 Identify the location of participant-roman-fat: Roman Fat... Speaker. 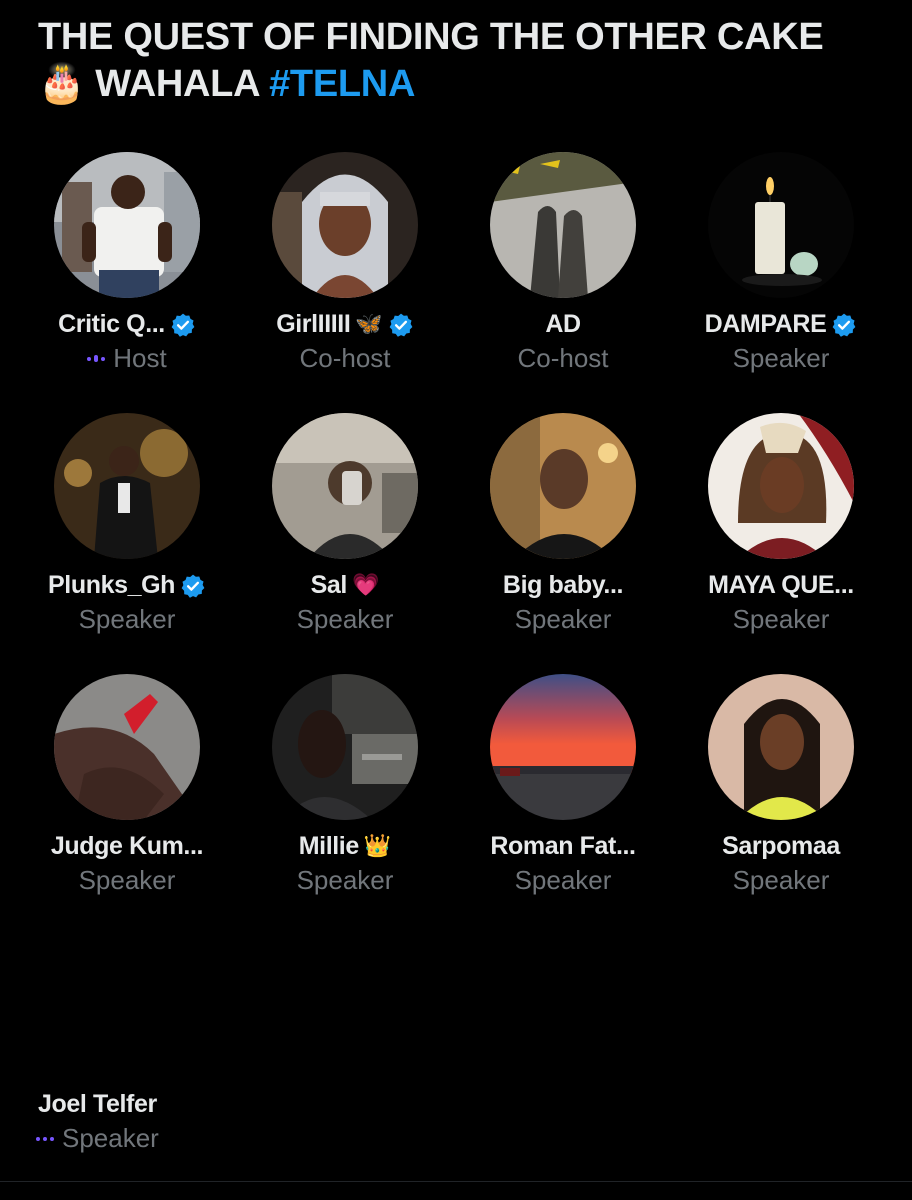
(563, 804).